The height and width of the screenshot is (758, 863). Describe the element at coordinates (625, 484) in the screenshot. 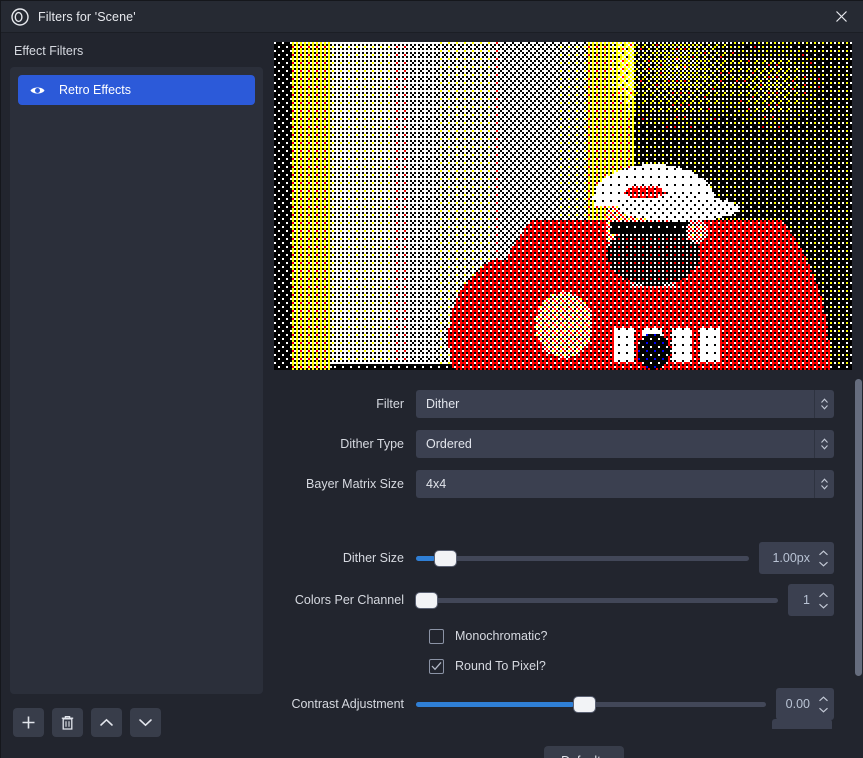

I see `bayer-matrix-size-combobox: 4x4` at that location.